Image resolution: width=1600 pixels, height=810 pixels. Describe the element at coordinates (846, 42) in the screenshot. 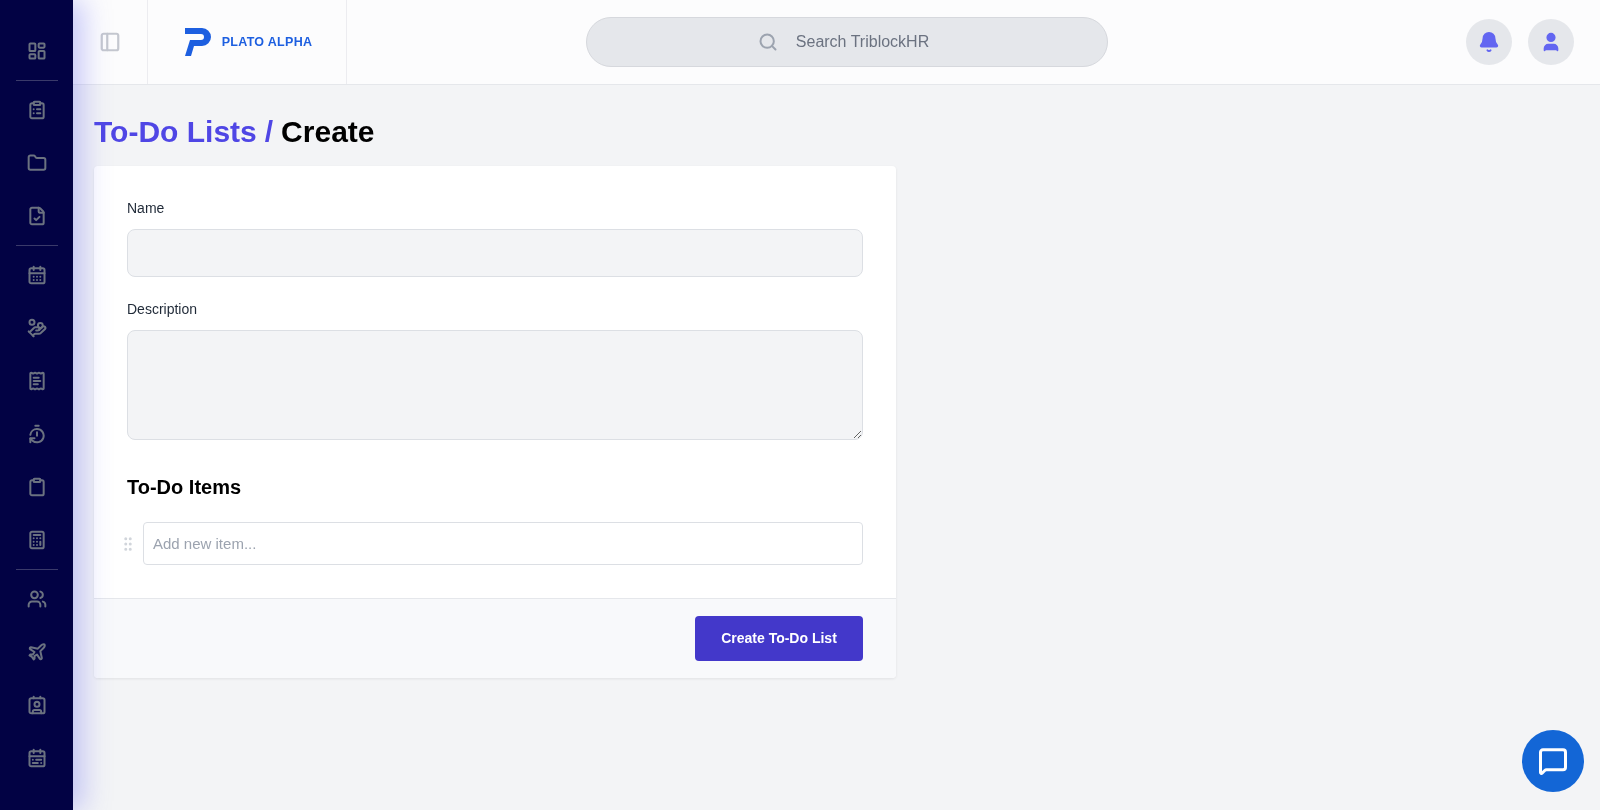

I see `search-field: Search TriblockHR` at that location.